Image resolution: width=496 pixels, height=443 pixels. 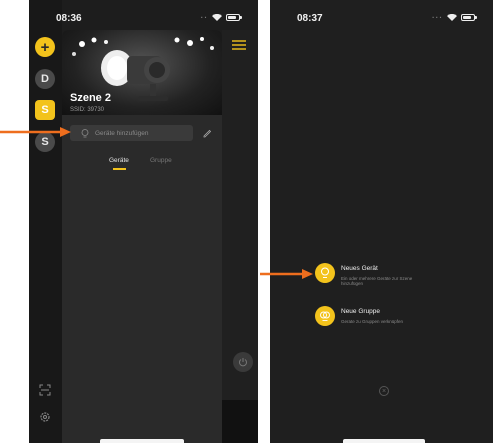 I want to click on scene-rail: + D S S, so click(x=45, y=221).